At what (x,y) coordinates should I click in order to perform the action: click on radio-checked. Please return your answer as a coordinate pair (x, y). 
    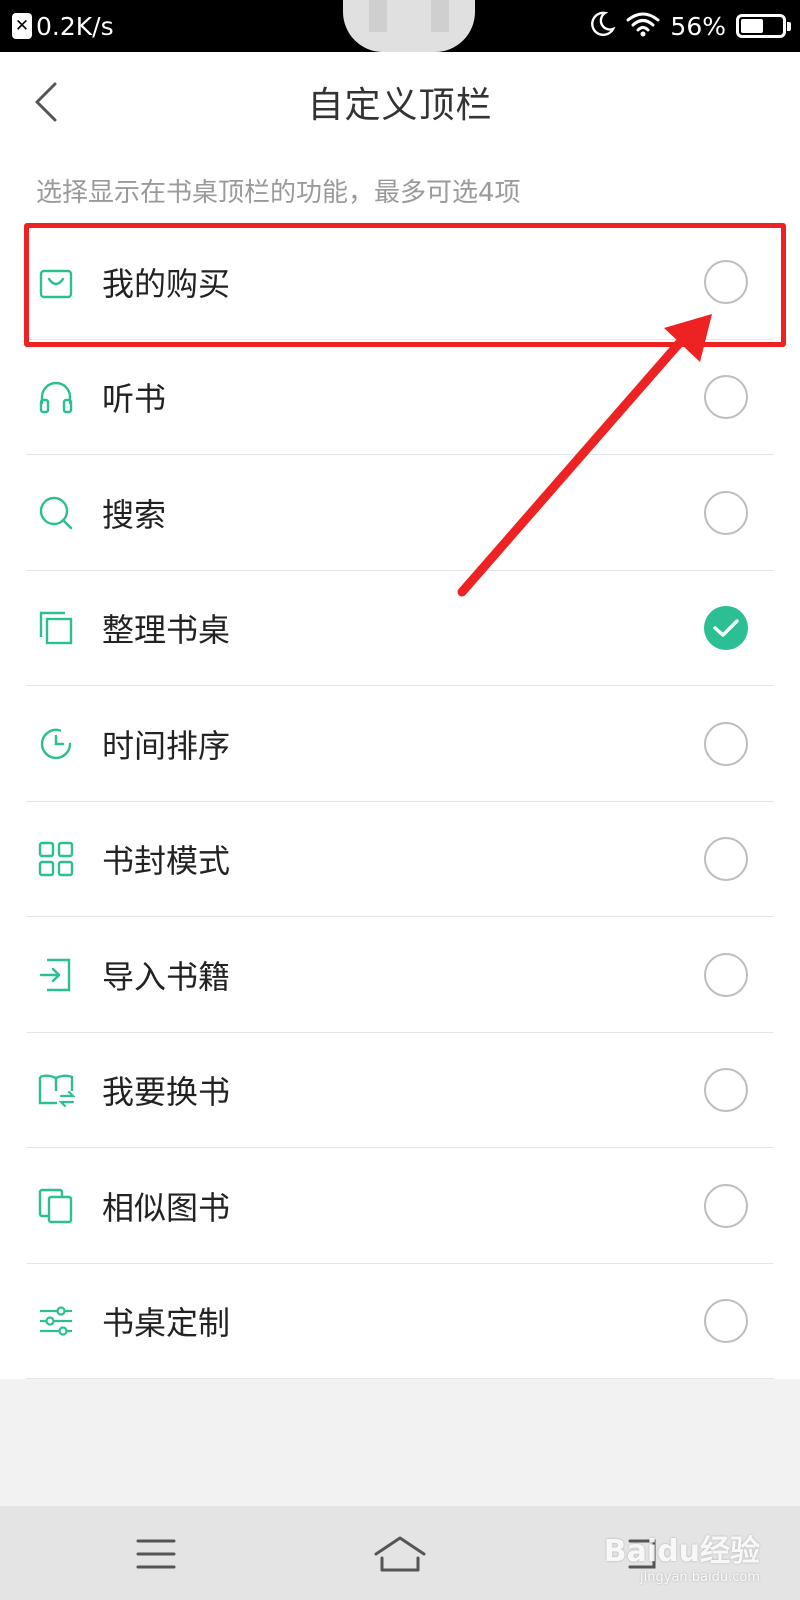
    Looking at the image, I should click on (726, 628).